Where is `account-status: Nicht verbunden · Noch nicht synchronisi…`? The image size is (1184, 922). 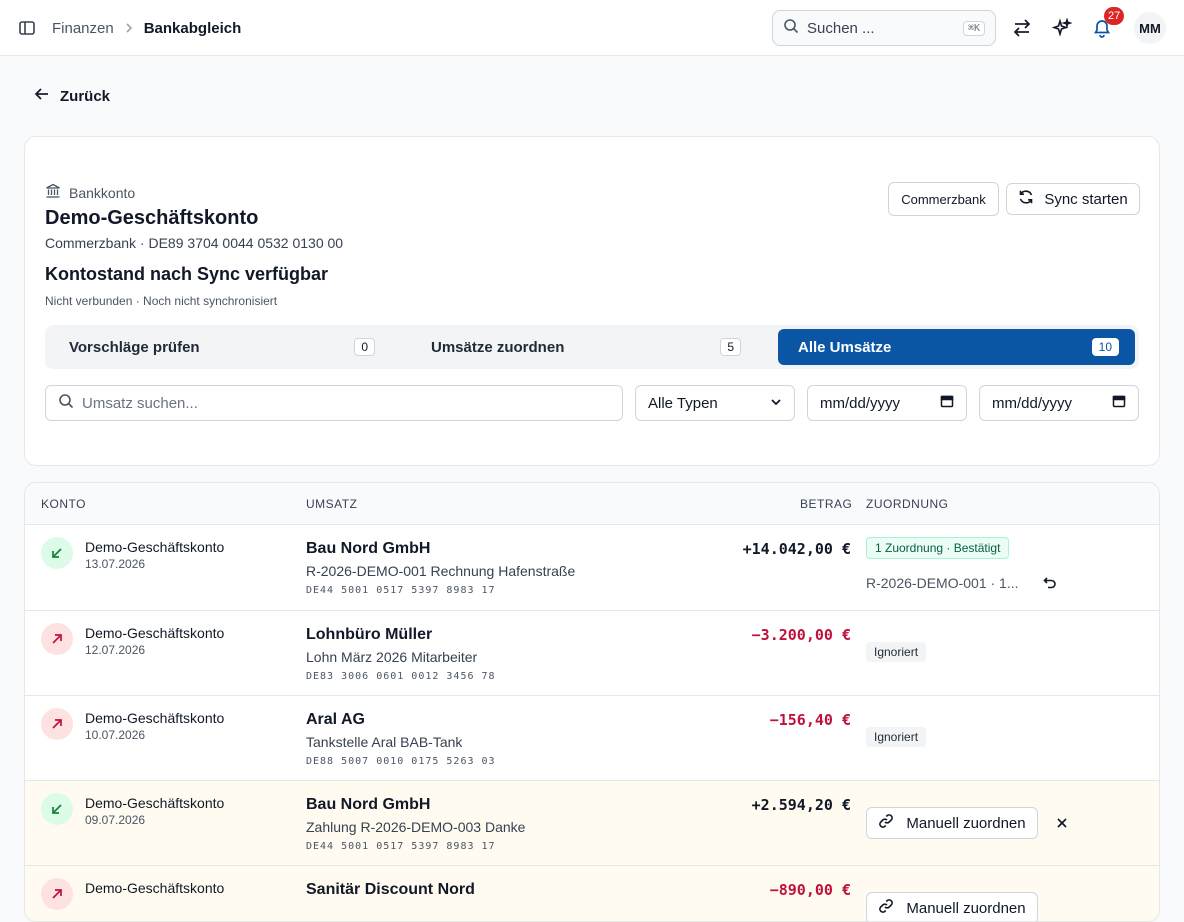
account-status: Nicht verbunden · Noch nicht synchronisi… is located at coordinates (161, 301).